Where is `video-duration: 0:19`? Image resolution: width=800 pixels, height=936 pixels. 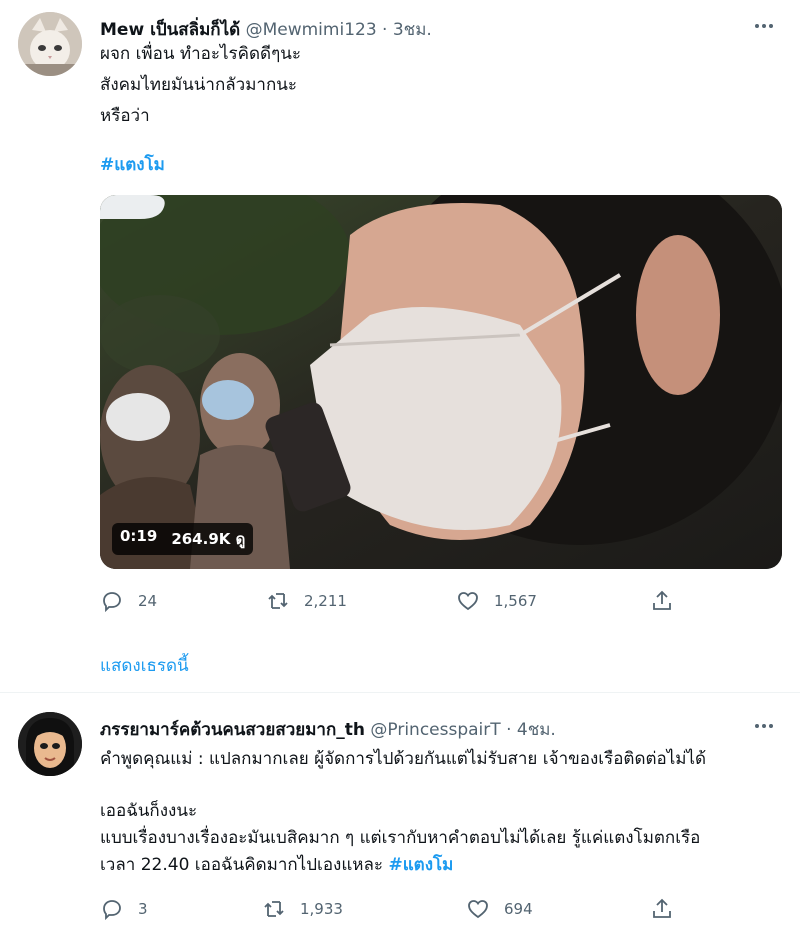 video-duration: 0:19 is located at coordinates (139, 536).